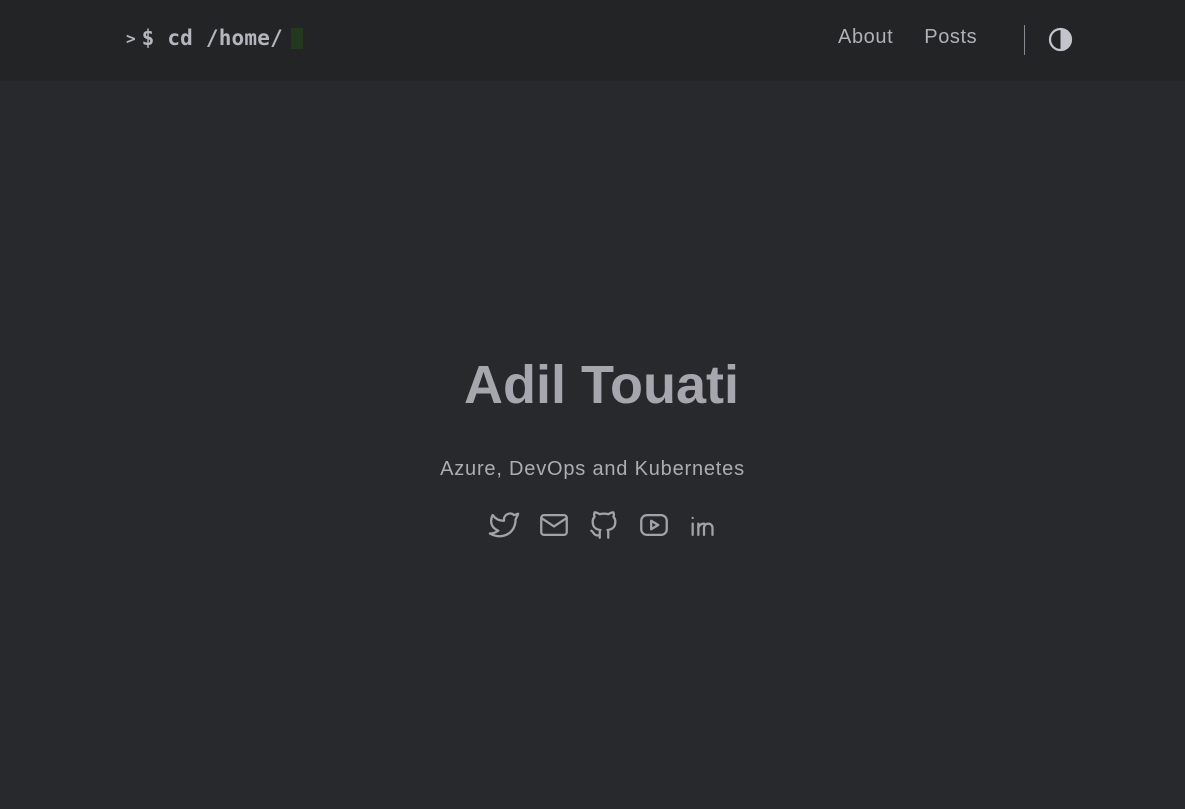 This screenshot has height=809, width=1185. I want to click on twitter-link, so click(504, 525).